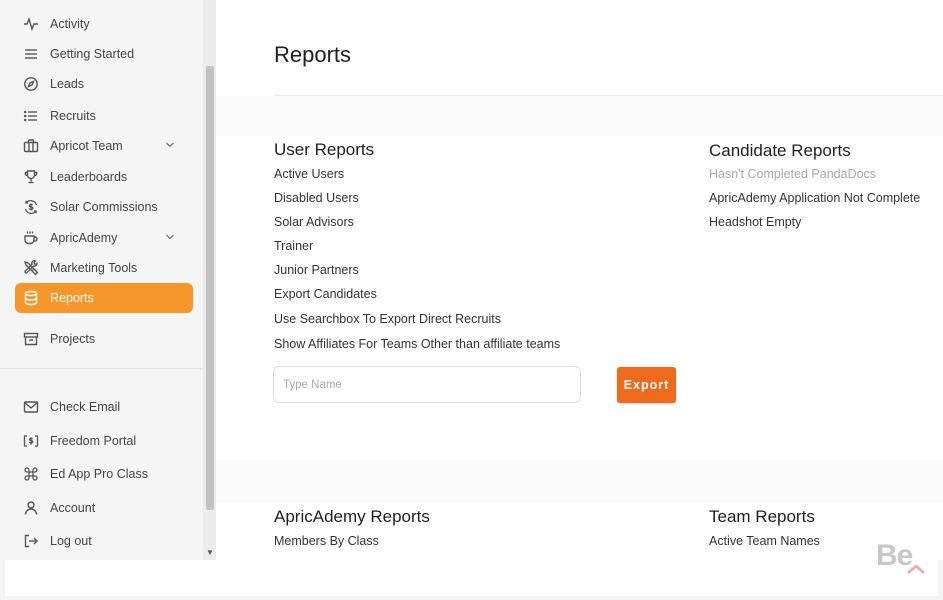 This screenshot has height=600, width=943. What do you see at coordinates (762, 516) in the screenshot?
I see `team-reports-title: Team Reports` at bounding box center [762, 516].